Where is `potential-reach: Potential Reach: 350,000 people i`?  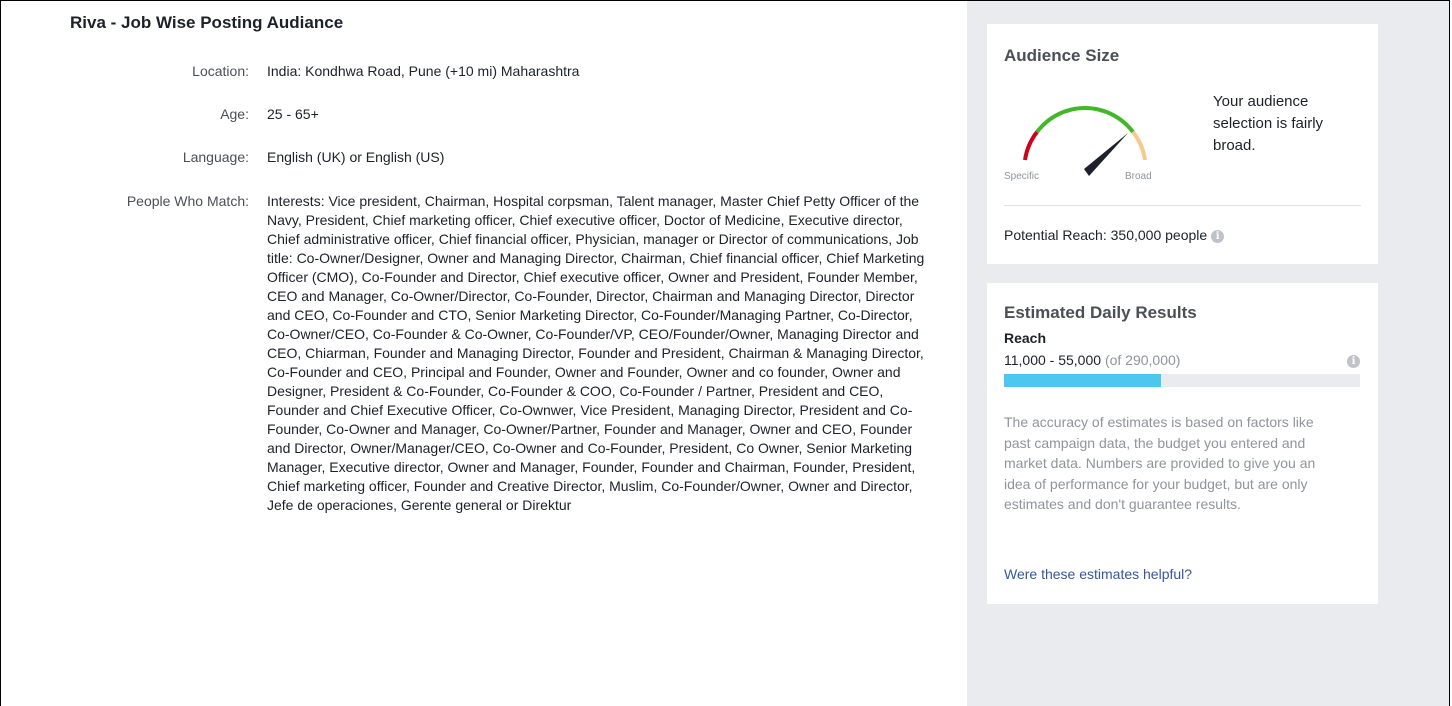
potential-reach: Potential Reach: 350,000 people i is located at coordinates (1114, 235).